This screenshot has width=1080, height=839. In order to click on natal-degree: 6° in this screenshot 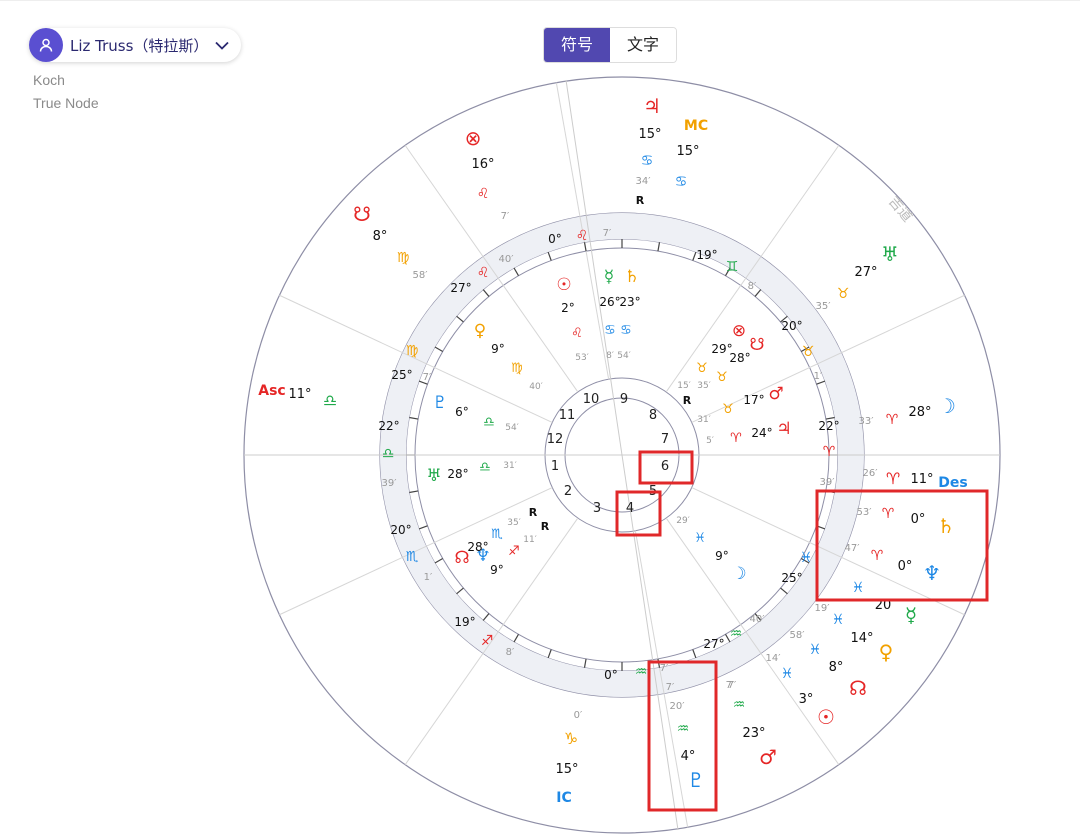, I will do `click(462, 412)`.